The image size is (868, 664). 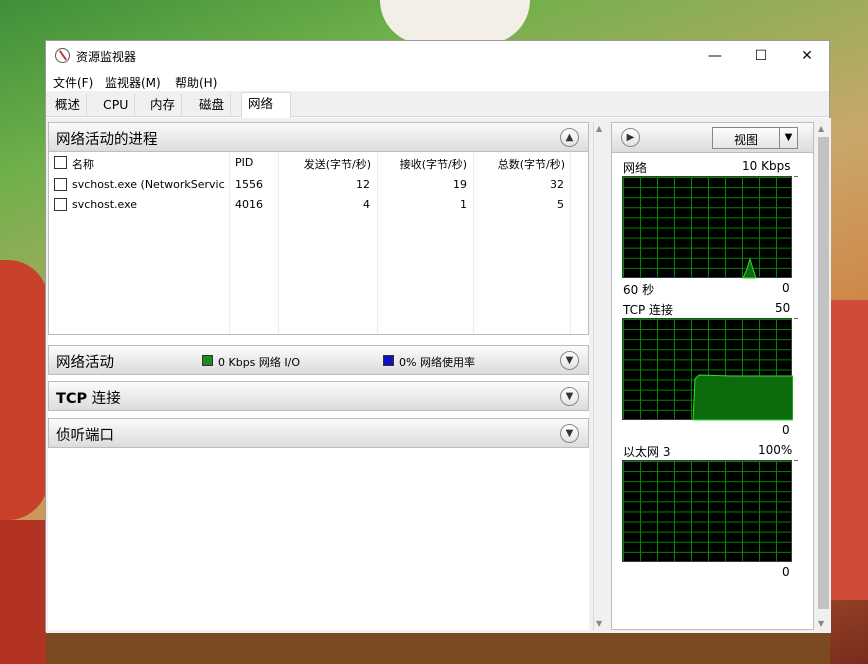 I want to click on right-scrollbar: ▲ ▼, so click(x=823, y=376).